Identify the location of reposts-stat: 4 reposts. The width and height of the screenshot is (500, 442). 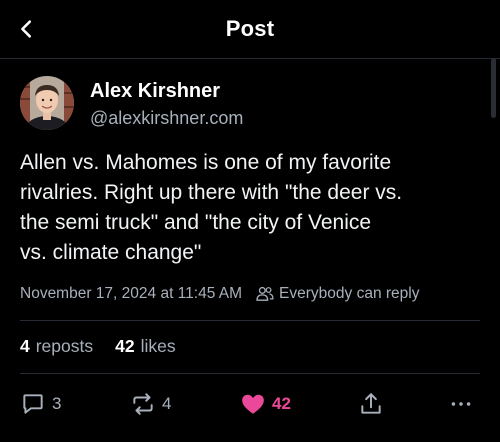
(56, 346).